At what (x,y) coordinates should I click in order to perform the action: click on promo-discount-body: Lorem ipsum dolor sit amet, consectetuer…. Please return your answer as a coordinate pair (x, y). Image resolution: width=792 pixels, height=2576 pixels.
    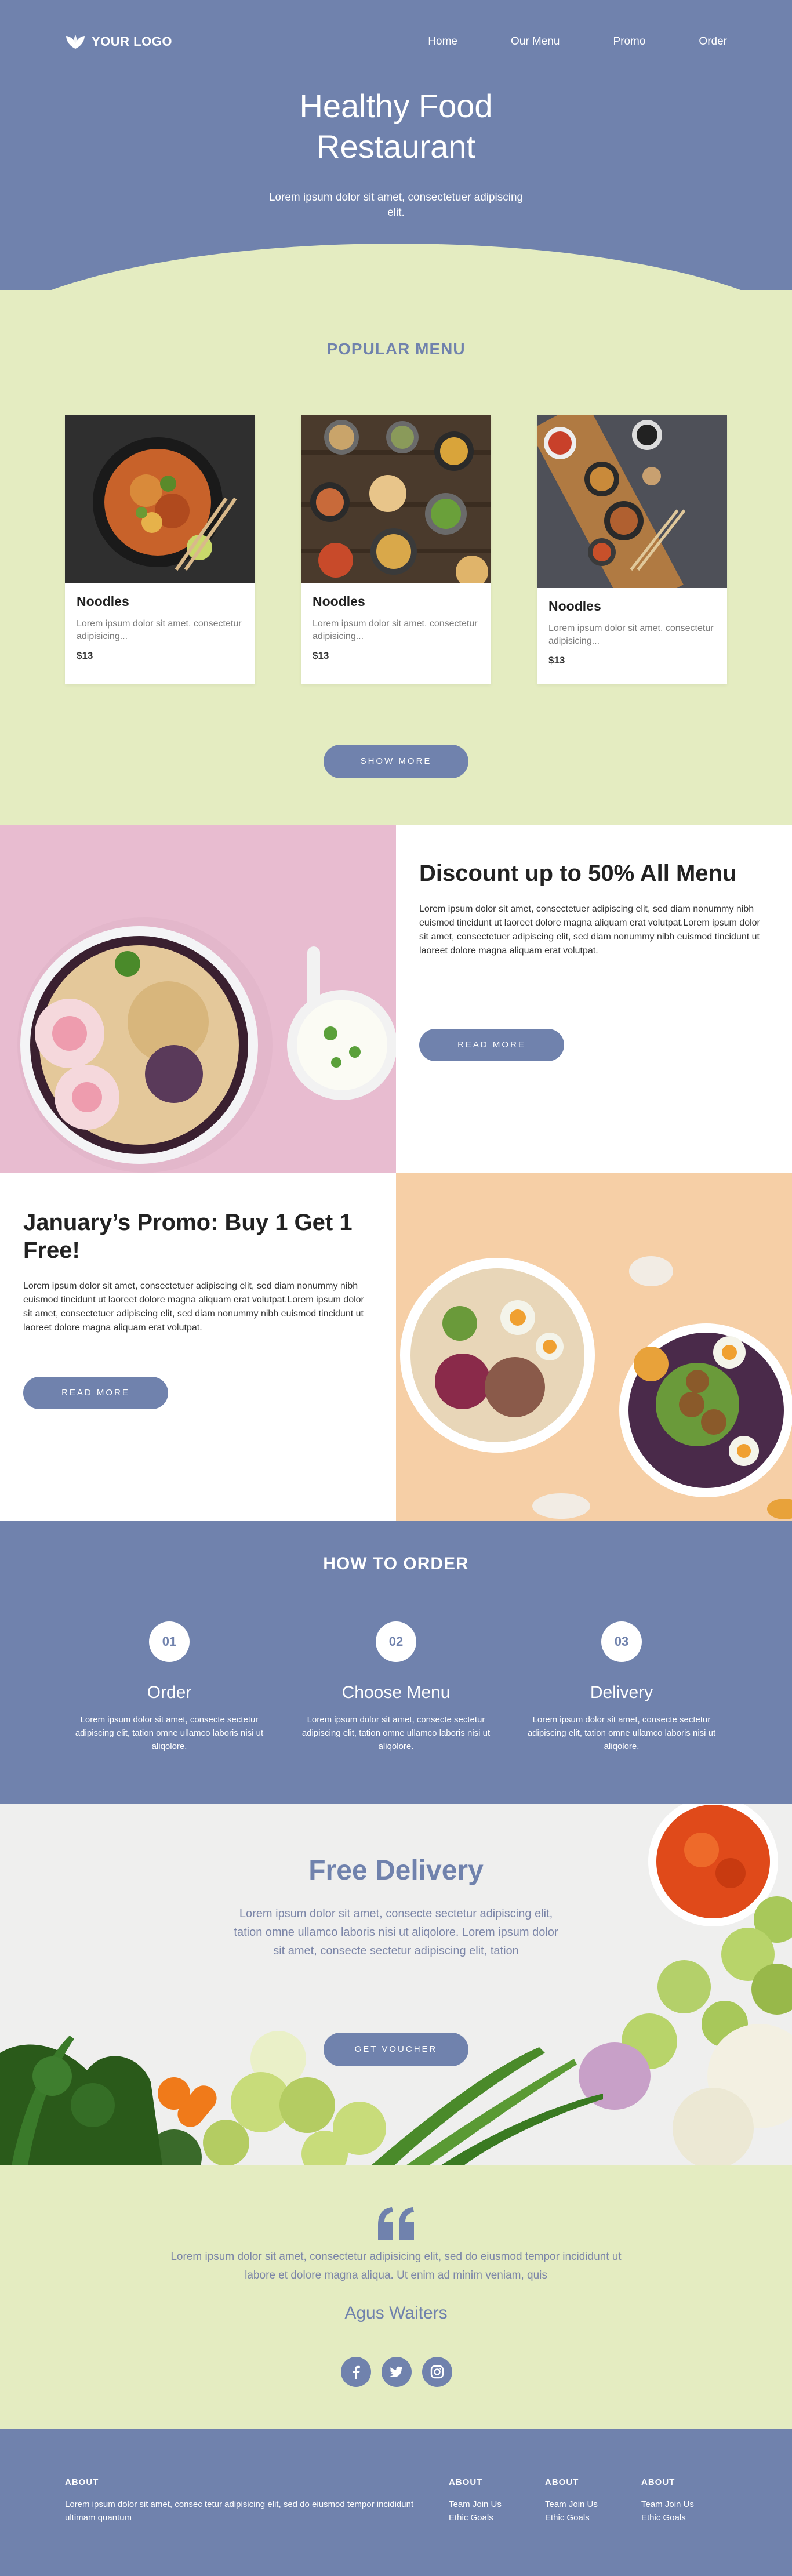
    Looking at the image, I should click on (589, 930).